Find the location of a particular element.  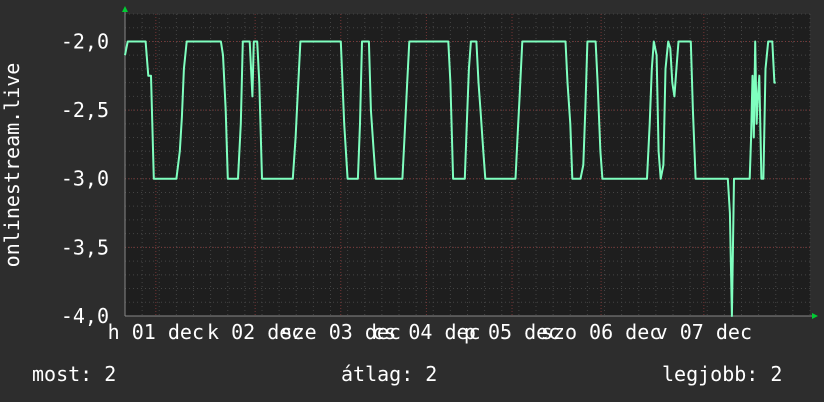

x-tick-label: v 07 dec is located at coordinates (704, 332).